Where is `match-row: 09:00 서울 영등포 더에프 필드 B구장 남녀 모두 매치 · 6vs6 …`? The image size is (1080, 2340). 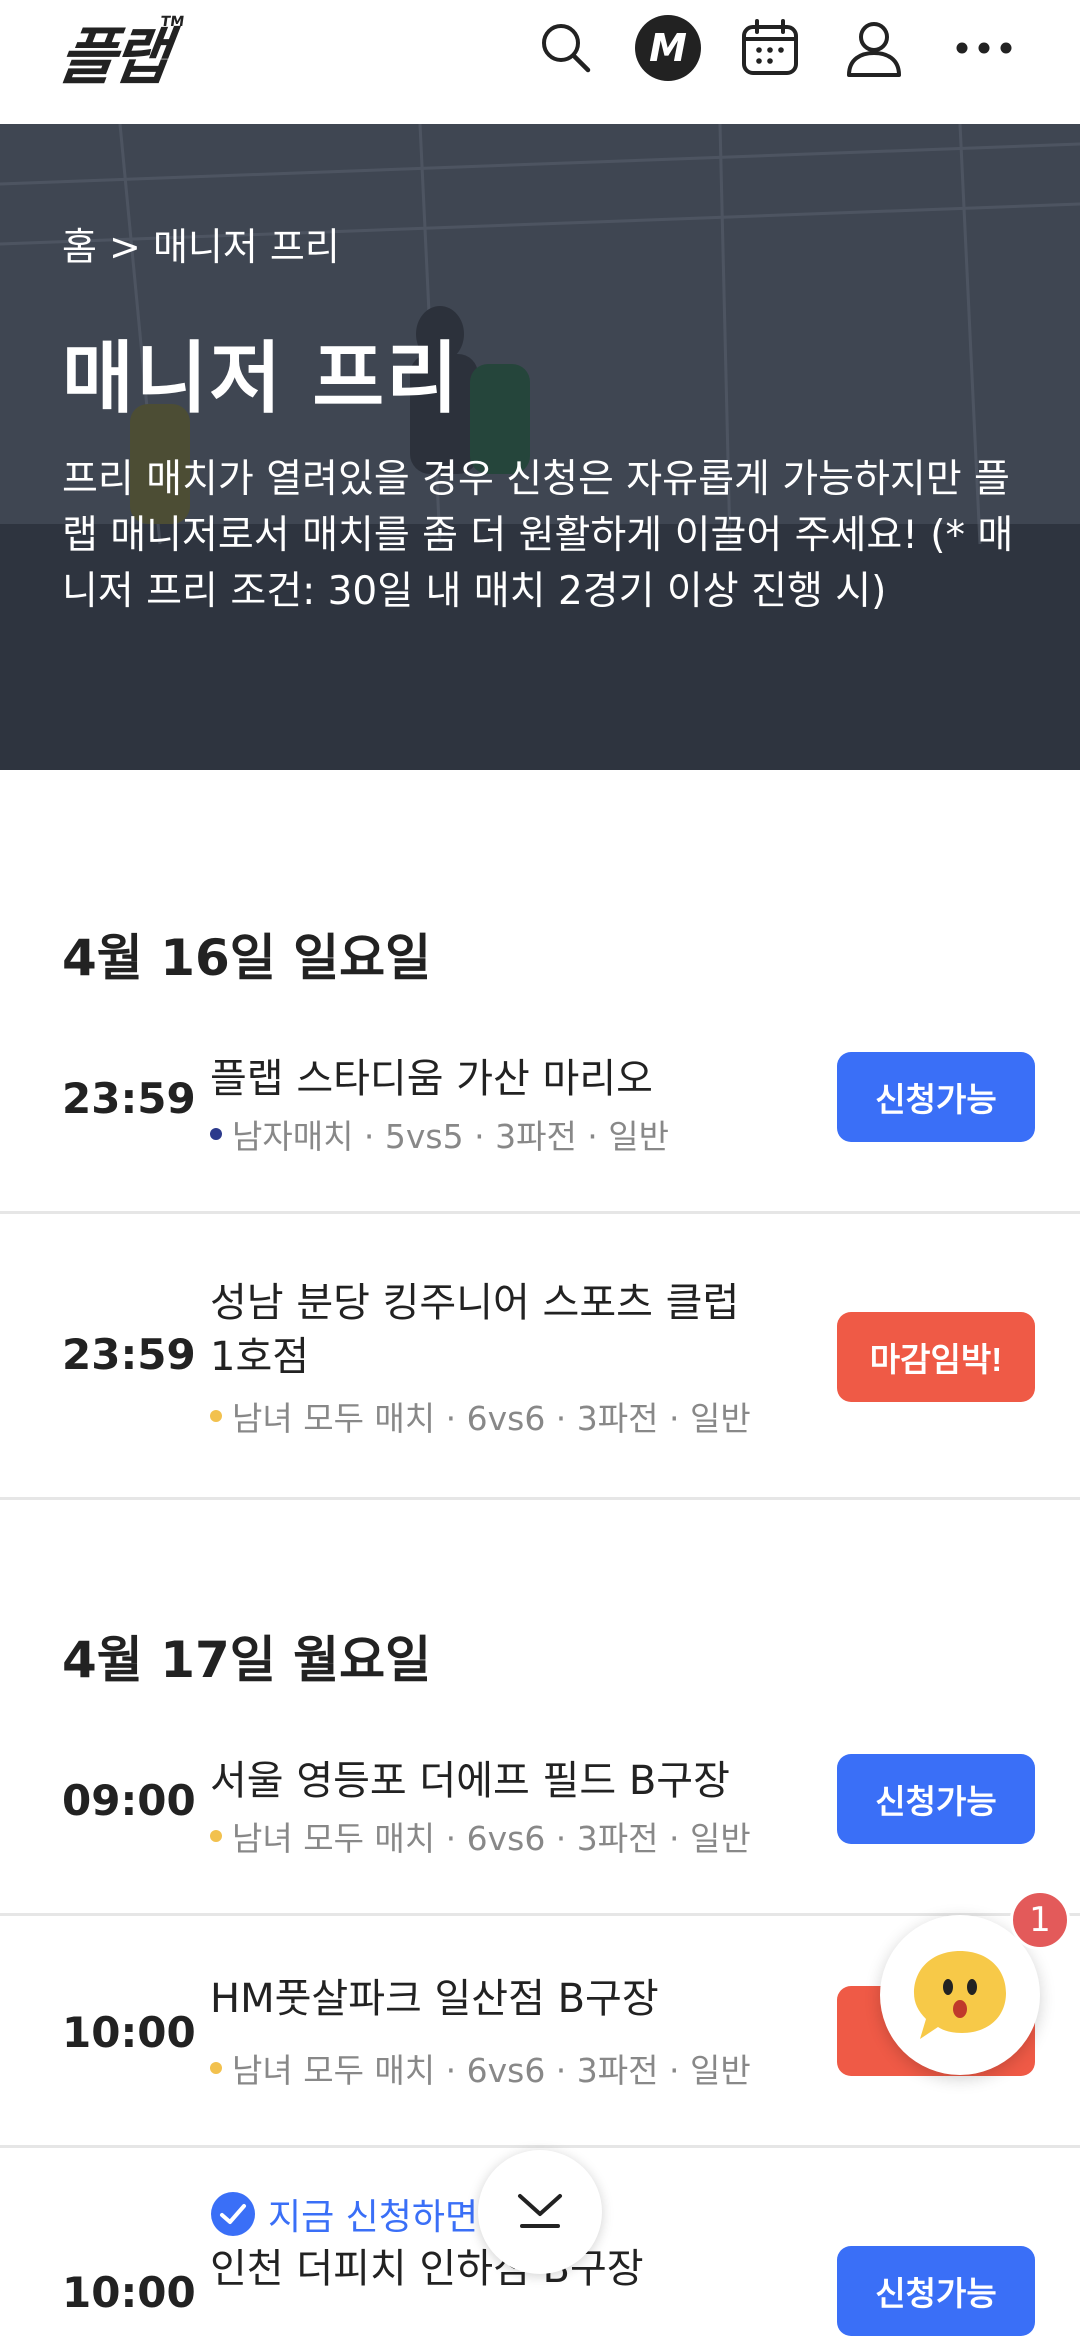 match-row: 09:00 서울 영등포 더에프 필드 B구장 남녀 모두 매치 · 6vs6 … is located at coordinates (540, 1814).